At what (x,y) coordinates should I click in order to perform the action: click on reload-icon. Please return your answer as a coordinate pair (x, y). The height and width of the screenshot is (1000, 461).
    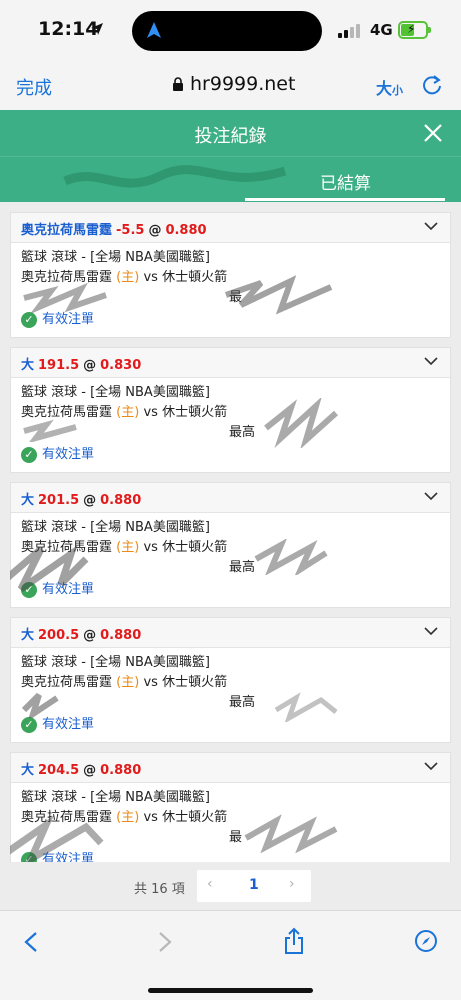
    Looking at the image, I should click on (432, 85).